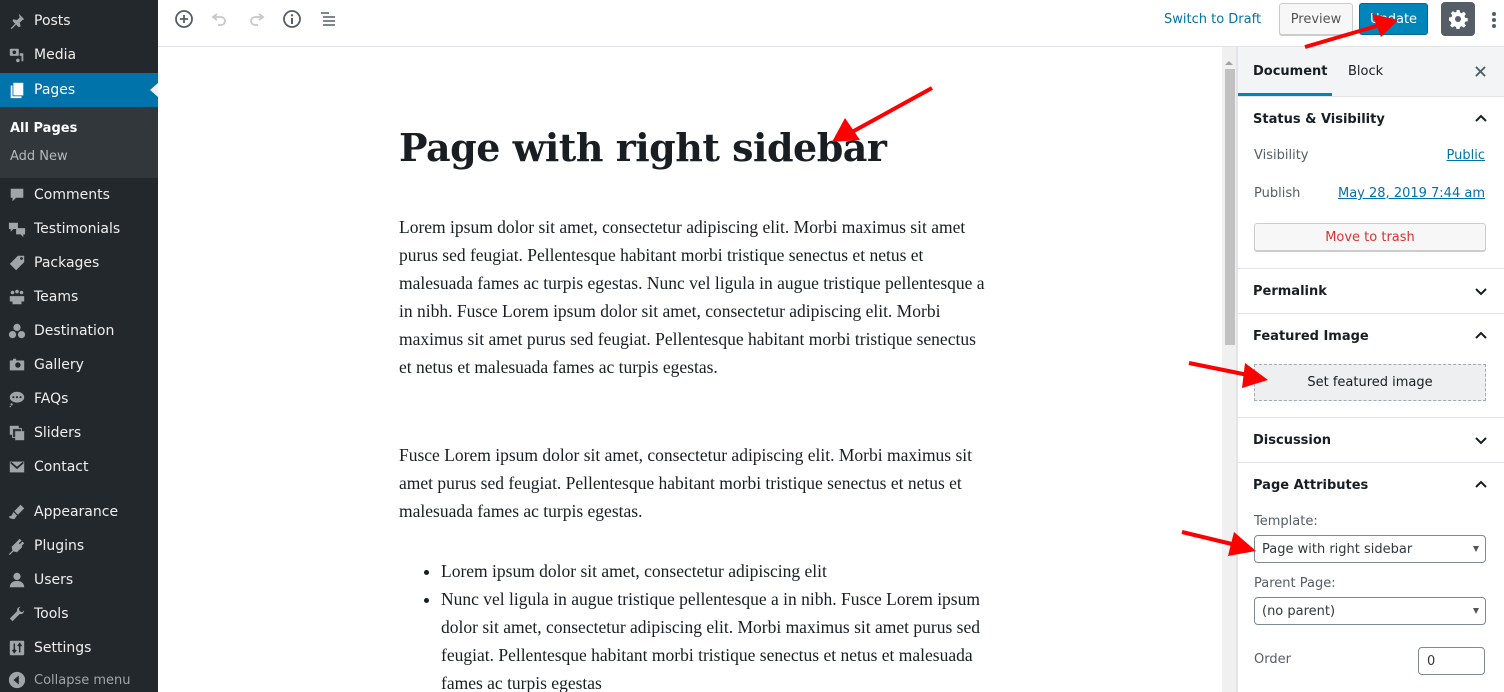 The height and width of the screenshot is (692, 1504). Describe the element at coordinates (1230, 207) in the screenshot. I see `scrollbar-thumb` at that location.